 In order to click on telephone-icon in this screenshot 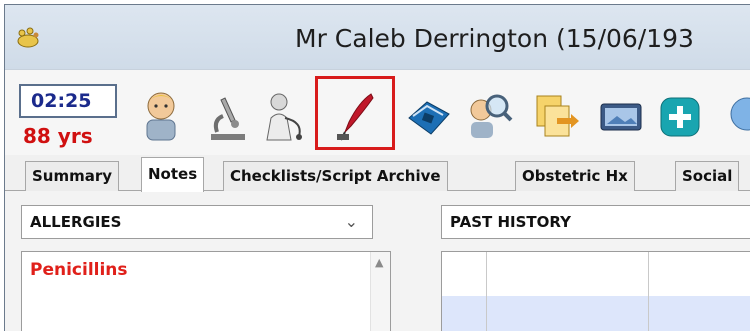, I will do `click(429, 118)`.